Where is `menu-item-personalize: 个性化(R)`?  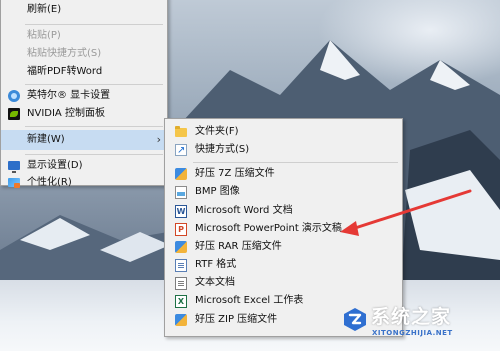 menu-item-personalize: 个性化(R) is located at coordinates (84, 183).